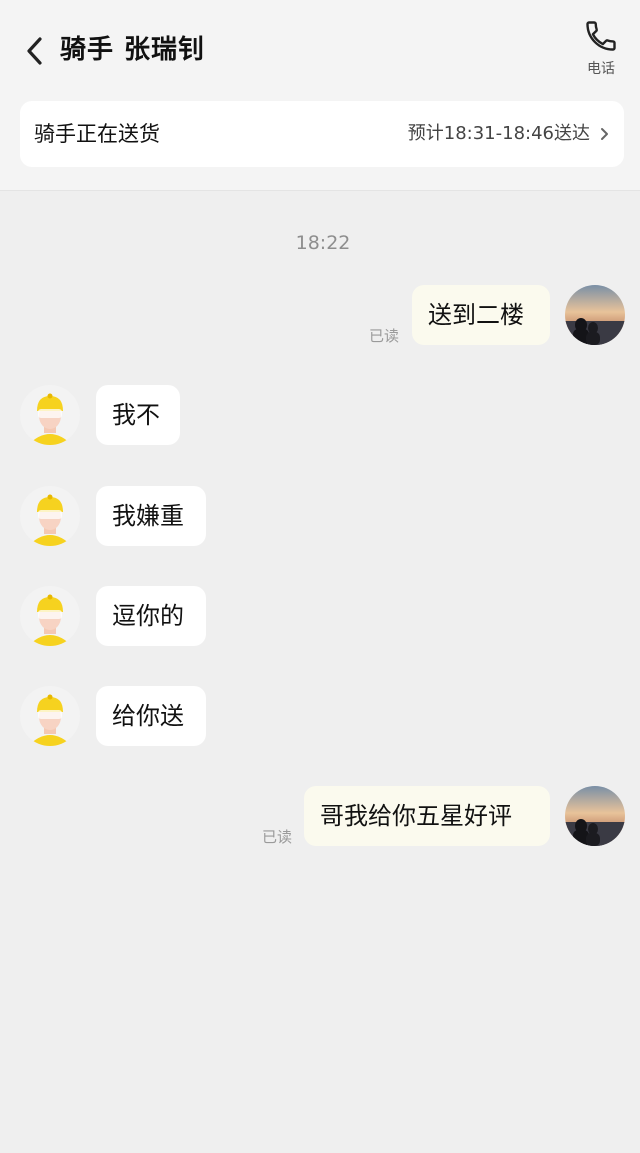 The height and width of the screenshot is (1153, 640). What do you see at coordinates (604, 134) in the screenshot?
I see `chevron-right-icon` at bounding box center [604, 134].